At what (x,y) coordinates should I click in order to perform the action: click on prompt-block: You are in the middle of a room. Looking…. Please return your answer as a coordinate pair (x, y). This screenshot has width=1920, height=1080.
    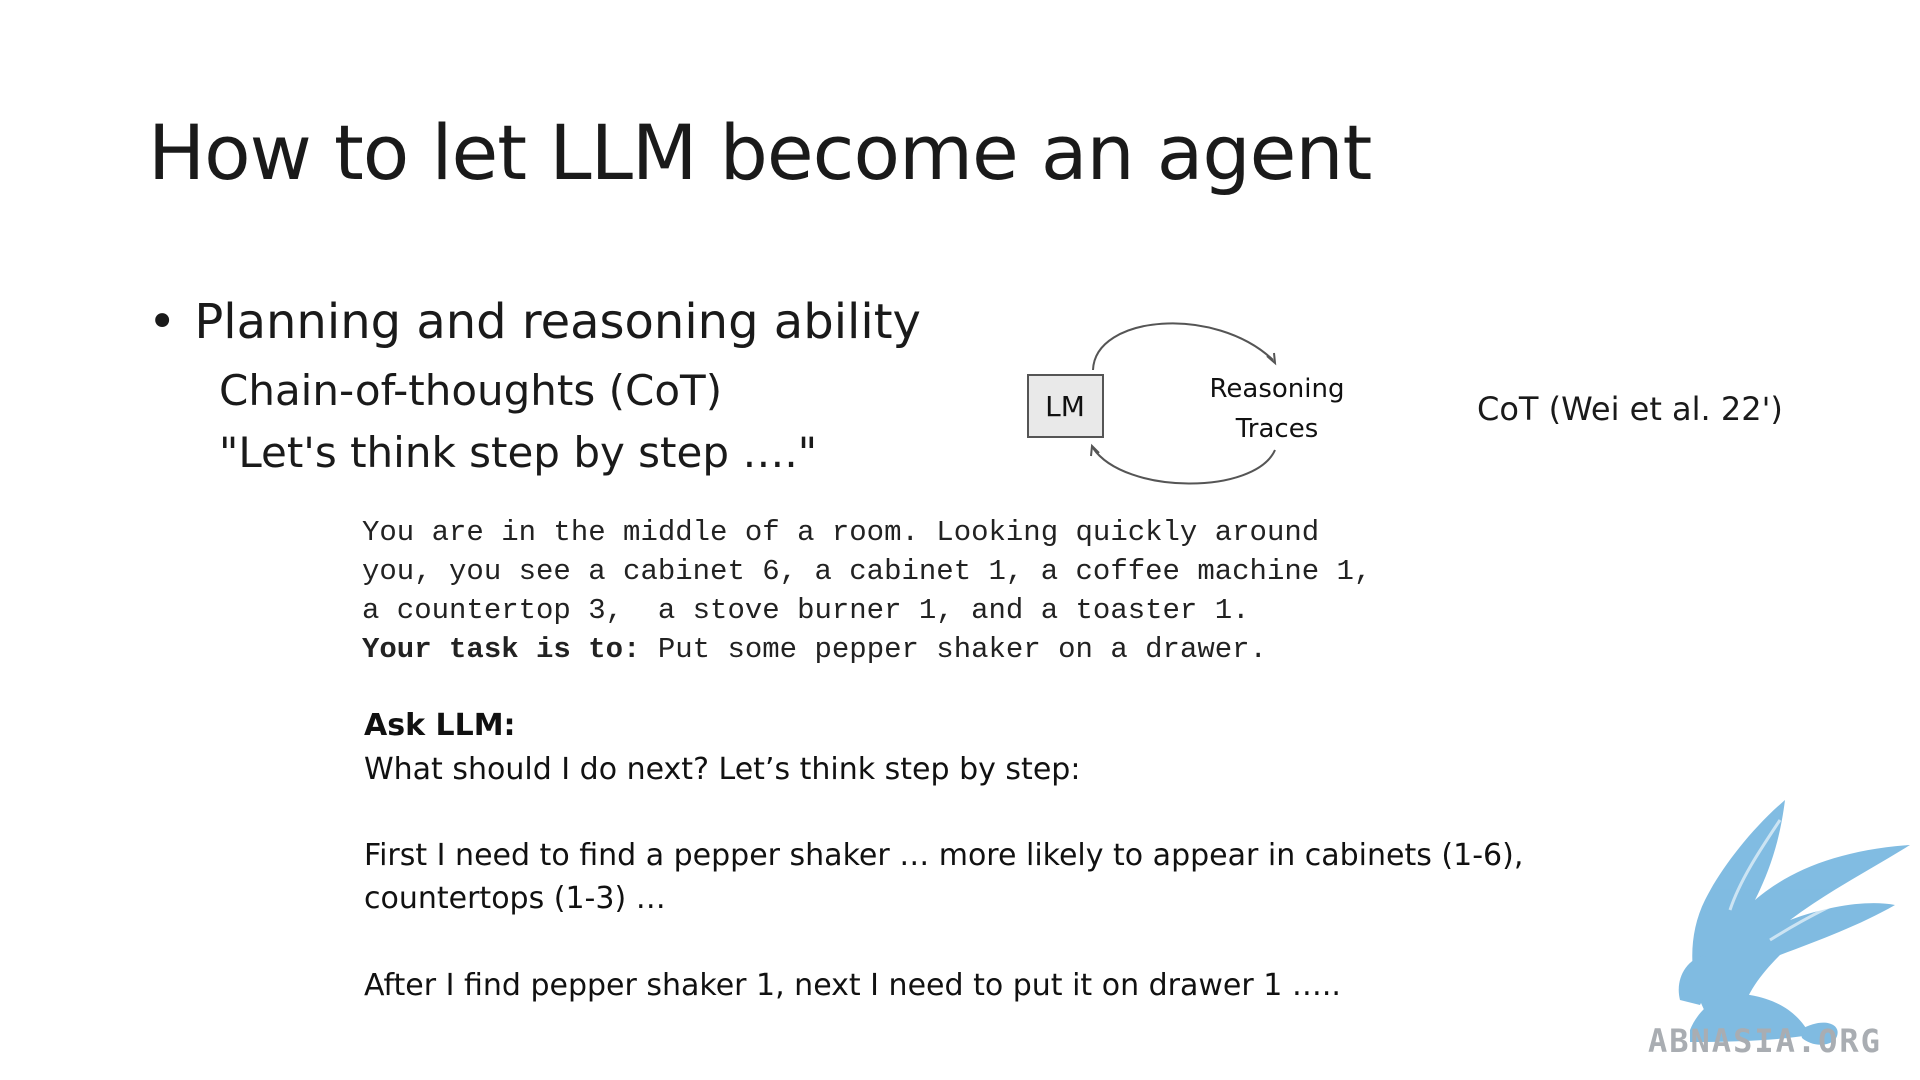
    Looking at the image, I should click on (866, 591).